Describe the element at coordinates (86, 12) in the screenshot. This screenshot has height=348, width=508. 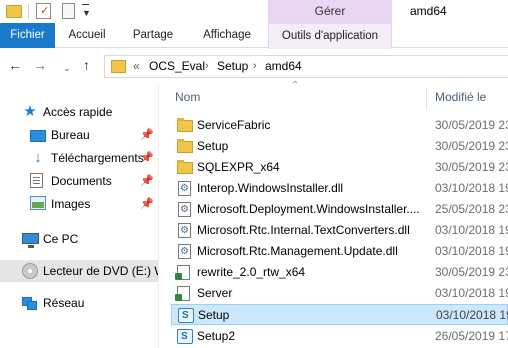
I see `customize-quick-access-button: ▼` at that location.